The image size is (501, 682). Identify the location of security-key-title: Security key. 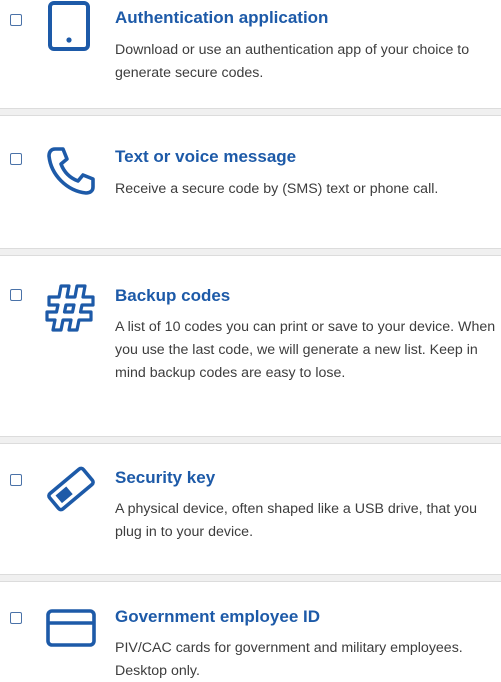
(165, 478).